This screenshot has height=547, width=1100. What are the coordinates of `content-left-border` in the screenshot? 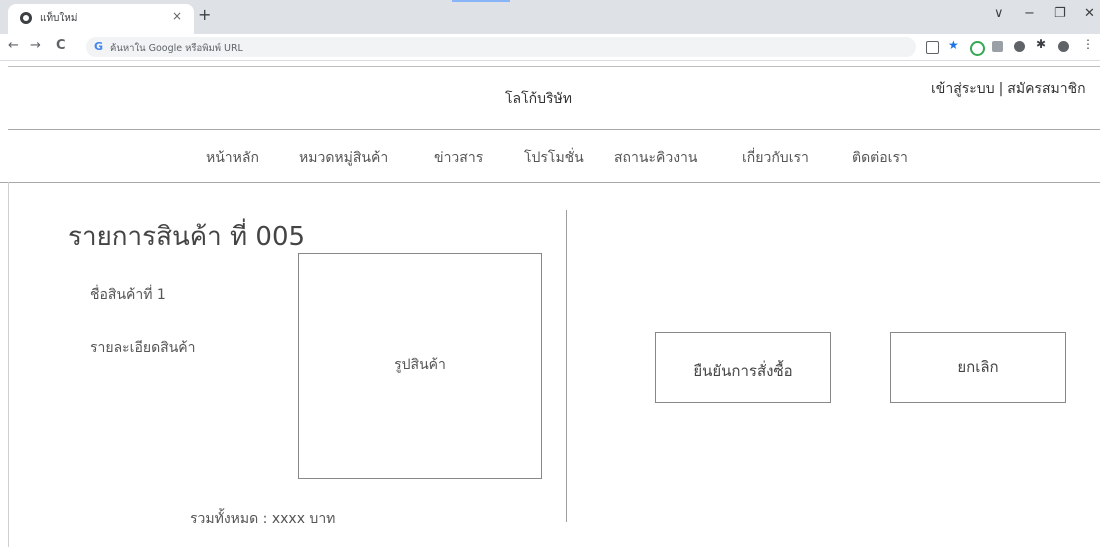 It's located at (8, 364).